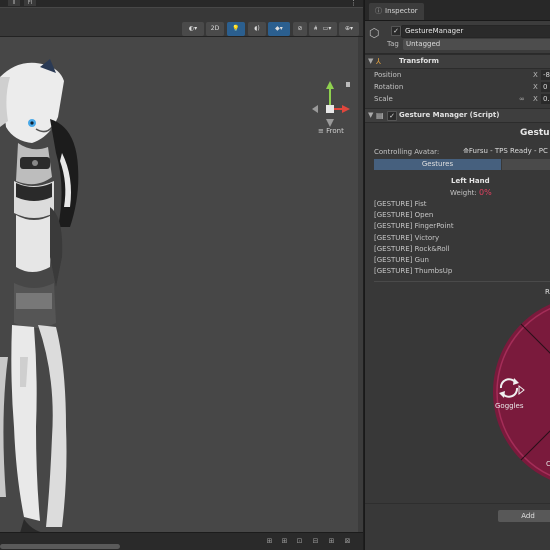  What do you see at coordinates (437, 164) in the screenshot?
I see `tab-gestures: Gestures` at bounding box center [437, 164].